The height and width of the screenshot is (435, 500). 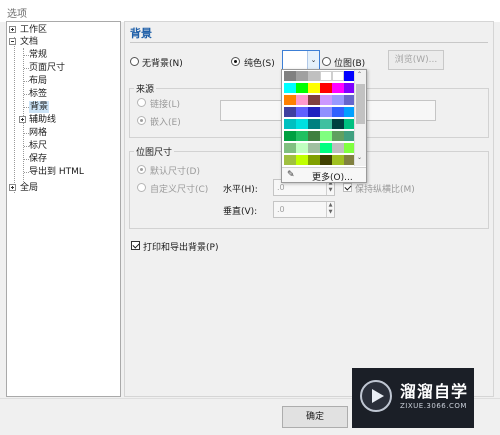 What do you see at coordinates (141, 120) in the screenshot?
I see `embed-radio` at bounding box center [141, 120].